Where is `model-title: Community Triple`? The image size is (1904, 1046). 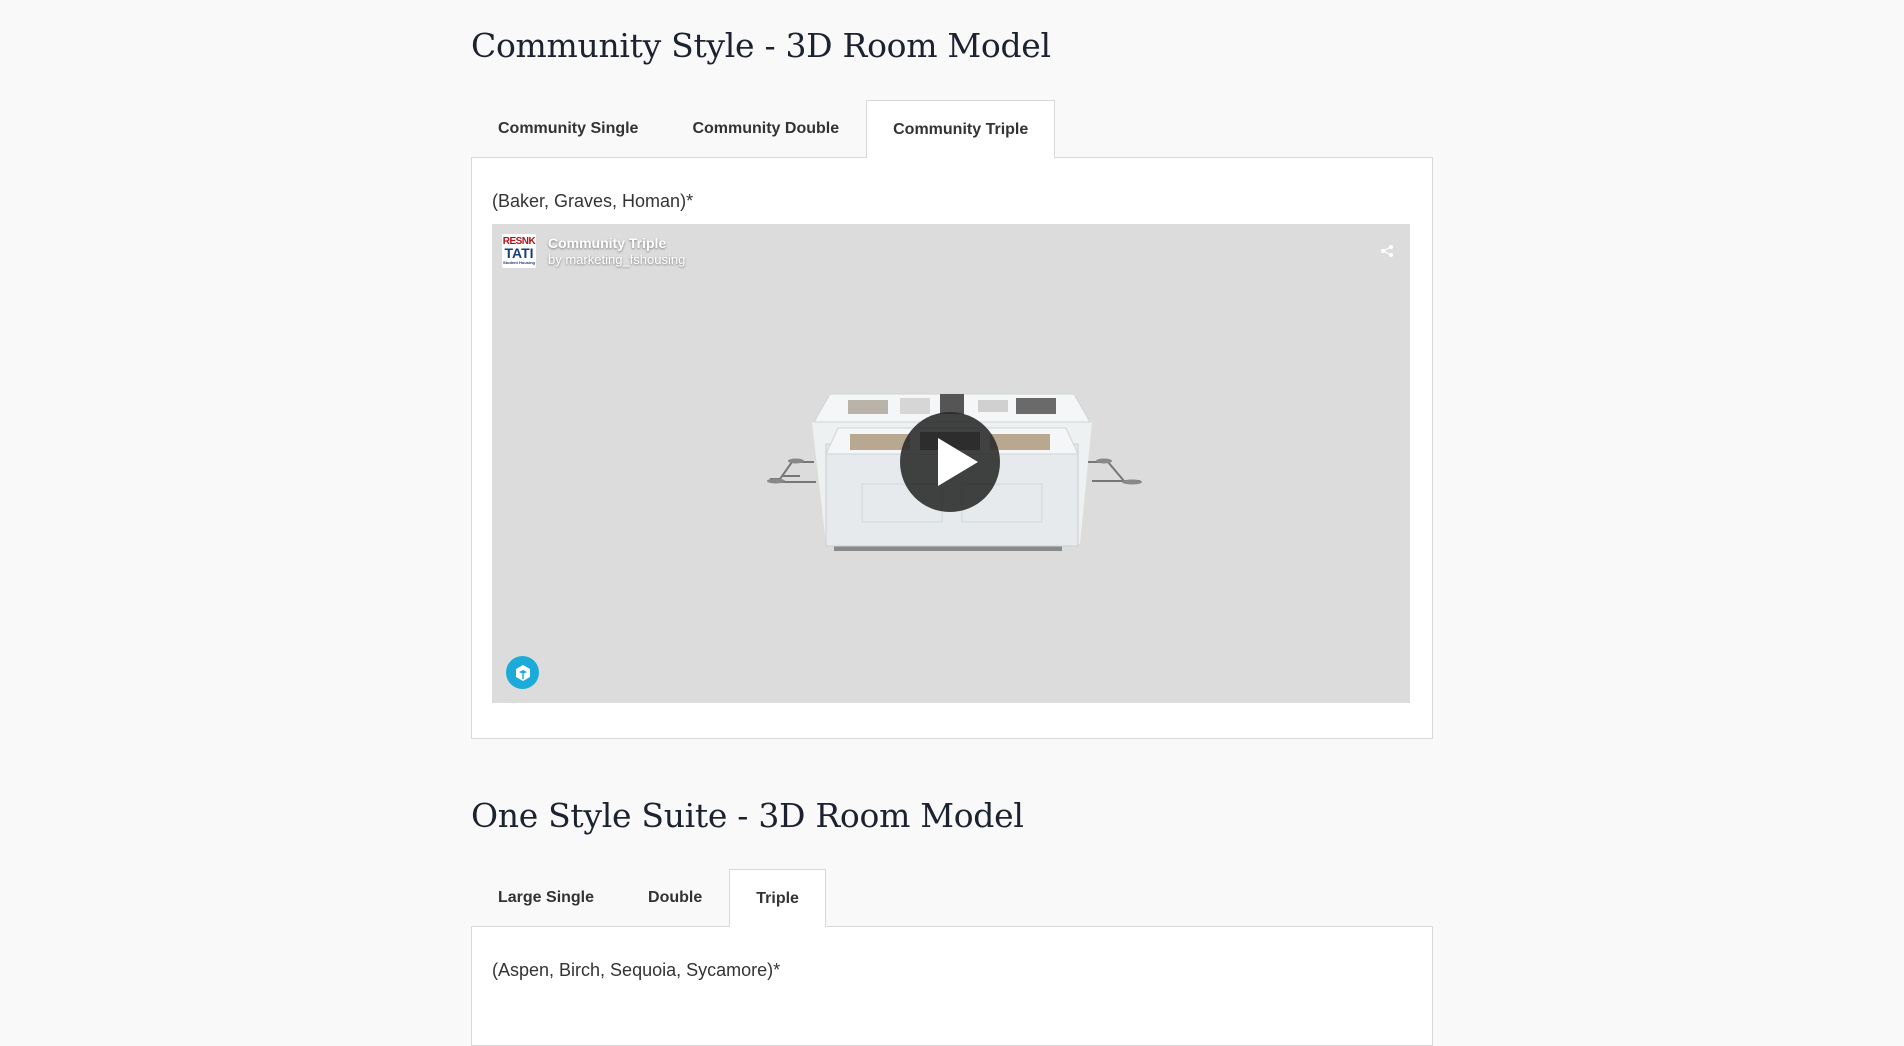
model-title: Community Triple is located at coordinates (616, 243).